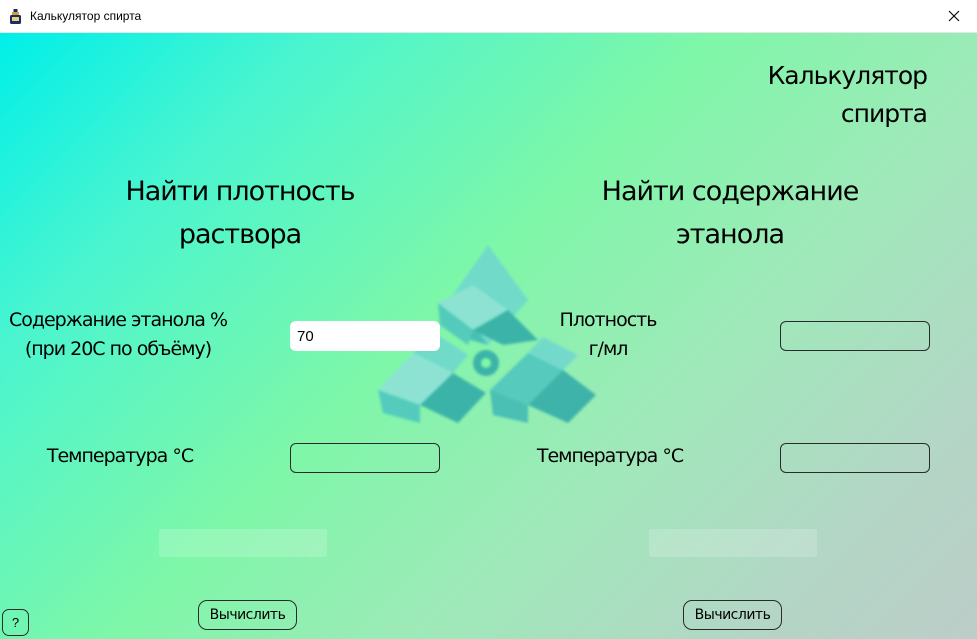 The height and width of the screenshot is (639, 977). What do you see at coordinates (365, 458) in the screenshot?
I see `density-temperature-input` at bounding box center [365, 458].